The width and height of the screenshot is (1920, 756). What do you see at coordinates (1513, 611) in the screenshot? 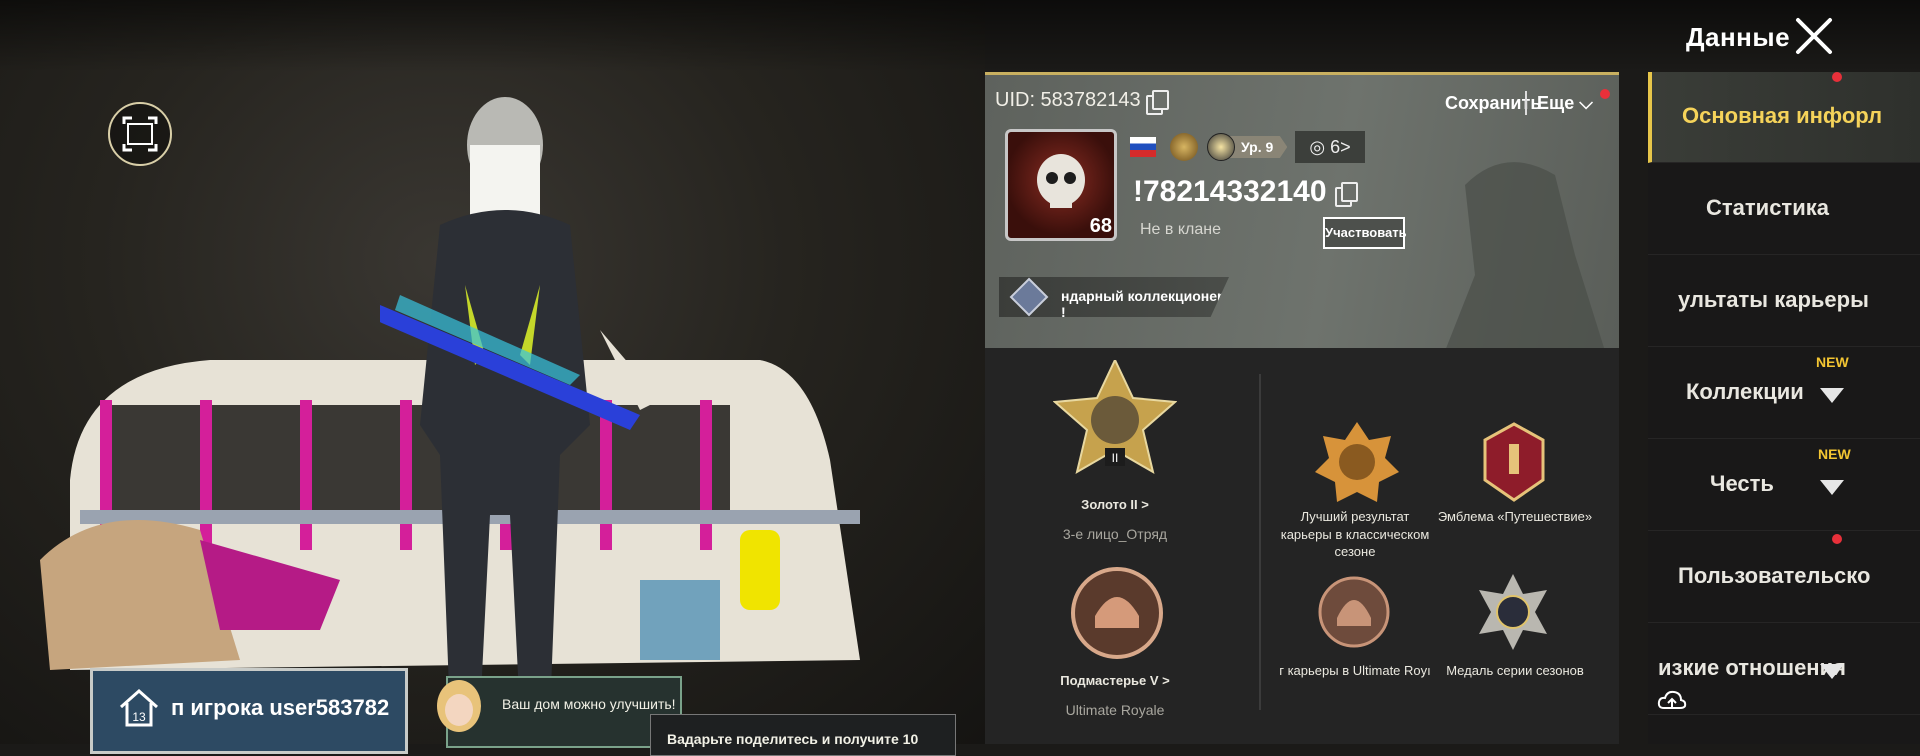
I see `season-series-medal-icon` at bounding box center [1513, 611].